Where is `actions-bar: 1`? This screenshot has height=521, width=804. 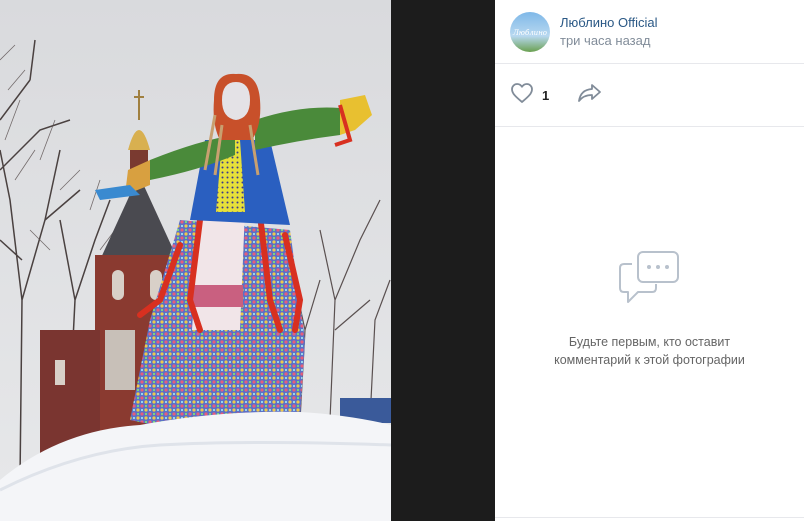
actions-bar: 1 is located at coordinates (649, 95).